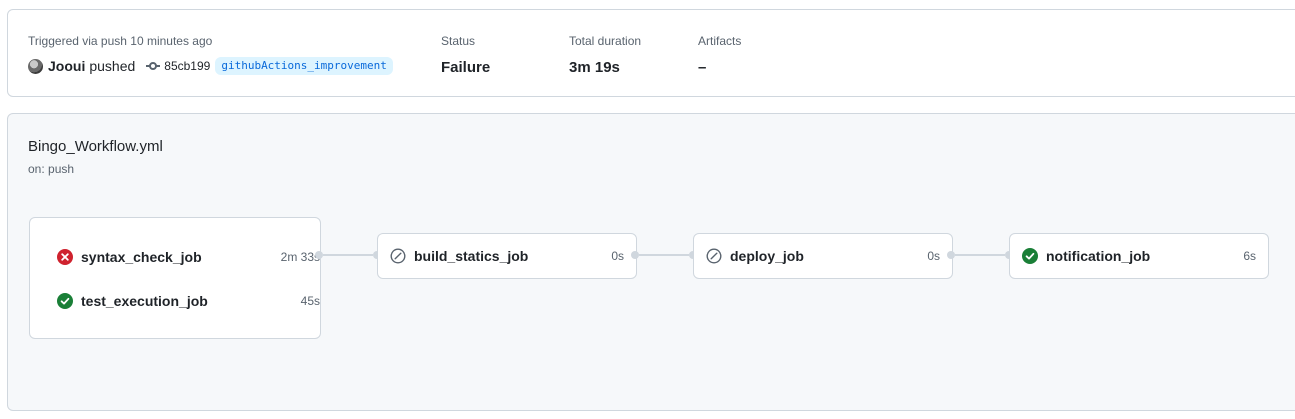 The image size is (1295, 419). I want to click on workflow-file-name: Bingo_Workflow.yml, so click(95, 146).